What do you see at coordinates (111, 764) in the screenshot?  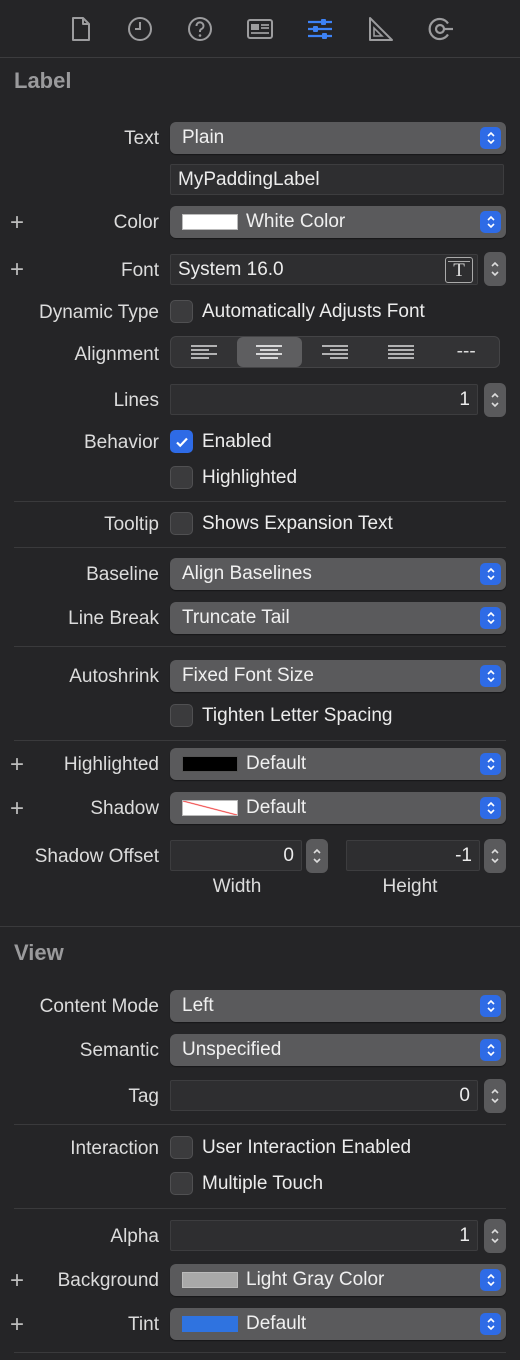 I see `highlighted-color-label: Highlighted` at bounding box center [111, 764].